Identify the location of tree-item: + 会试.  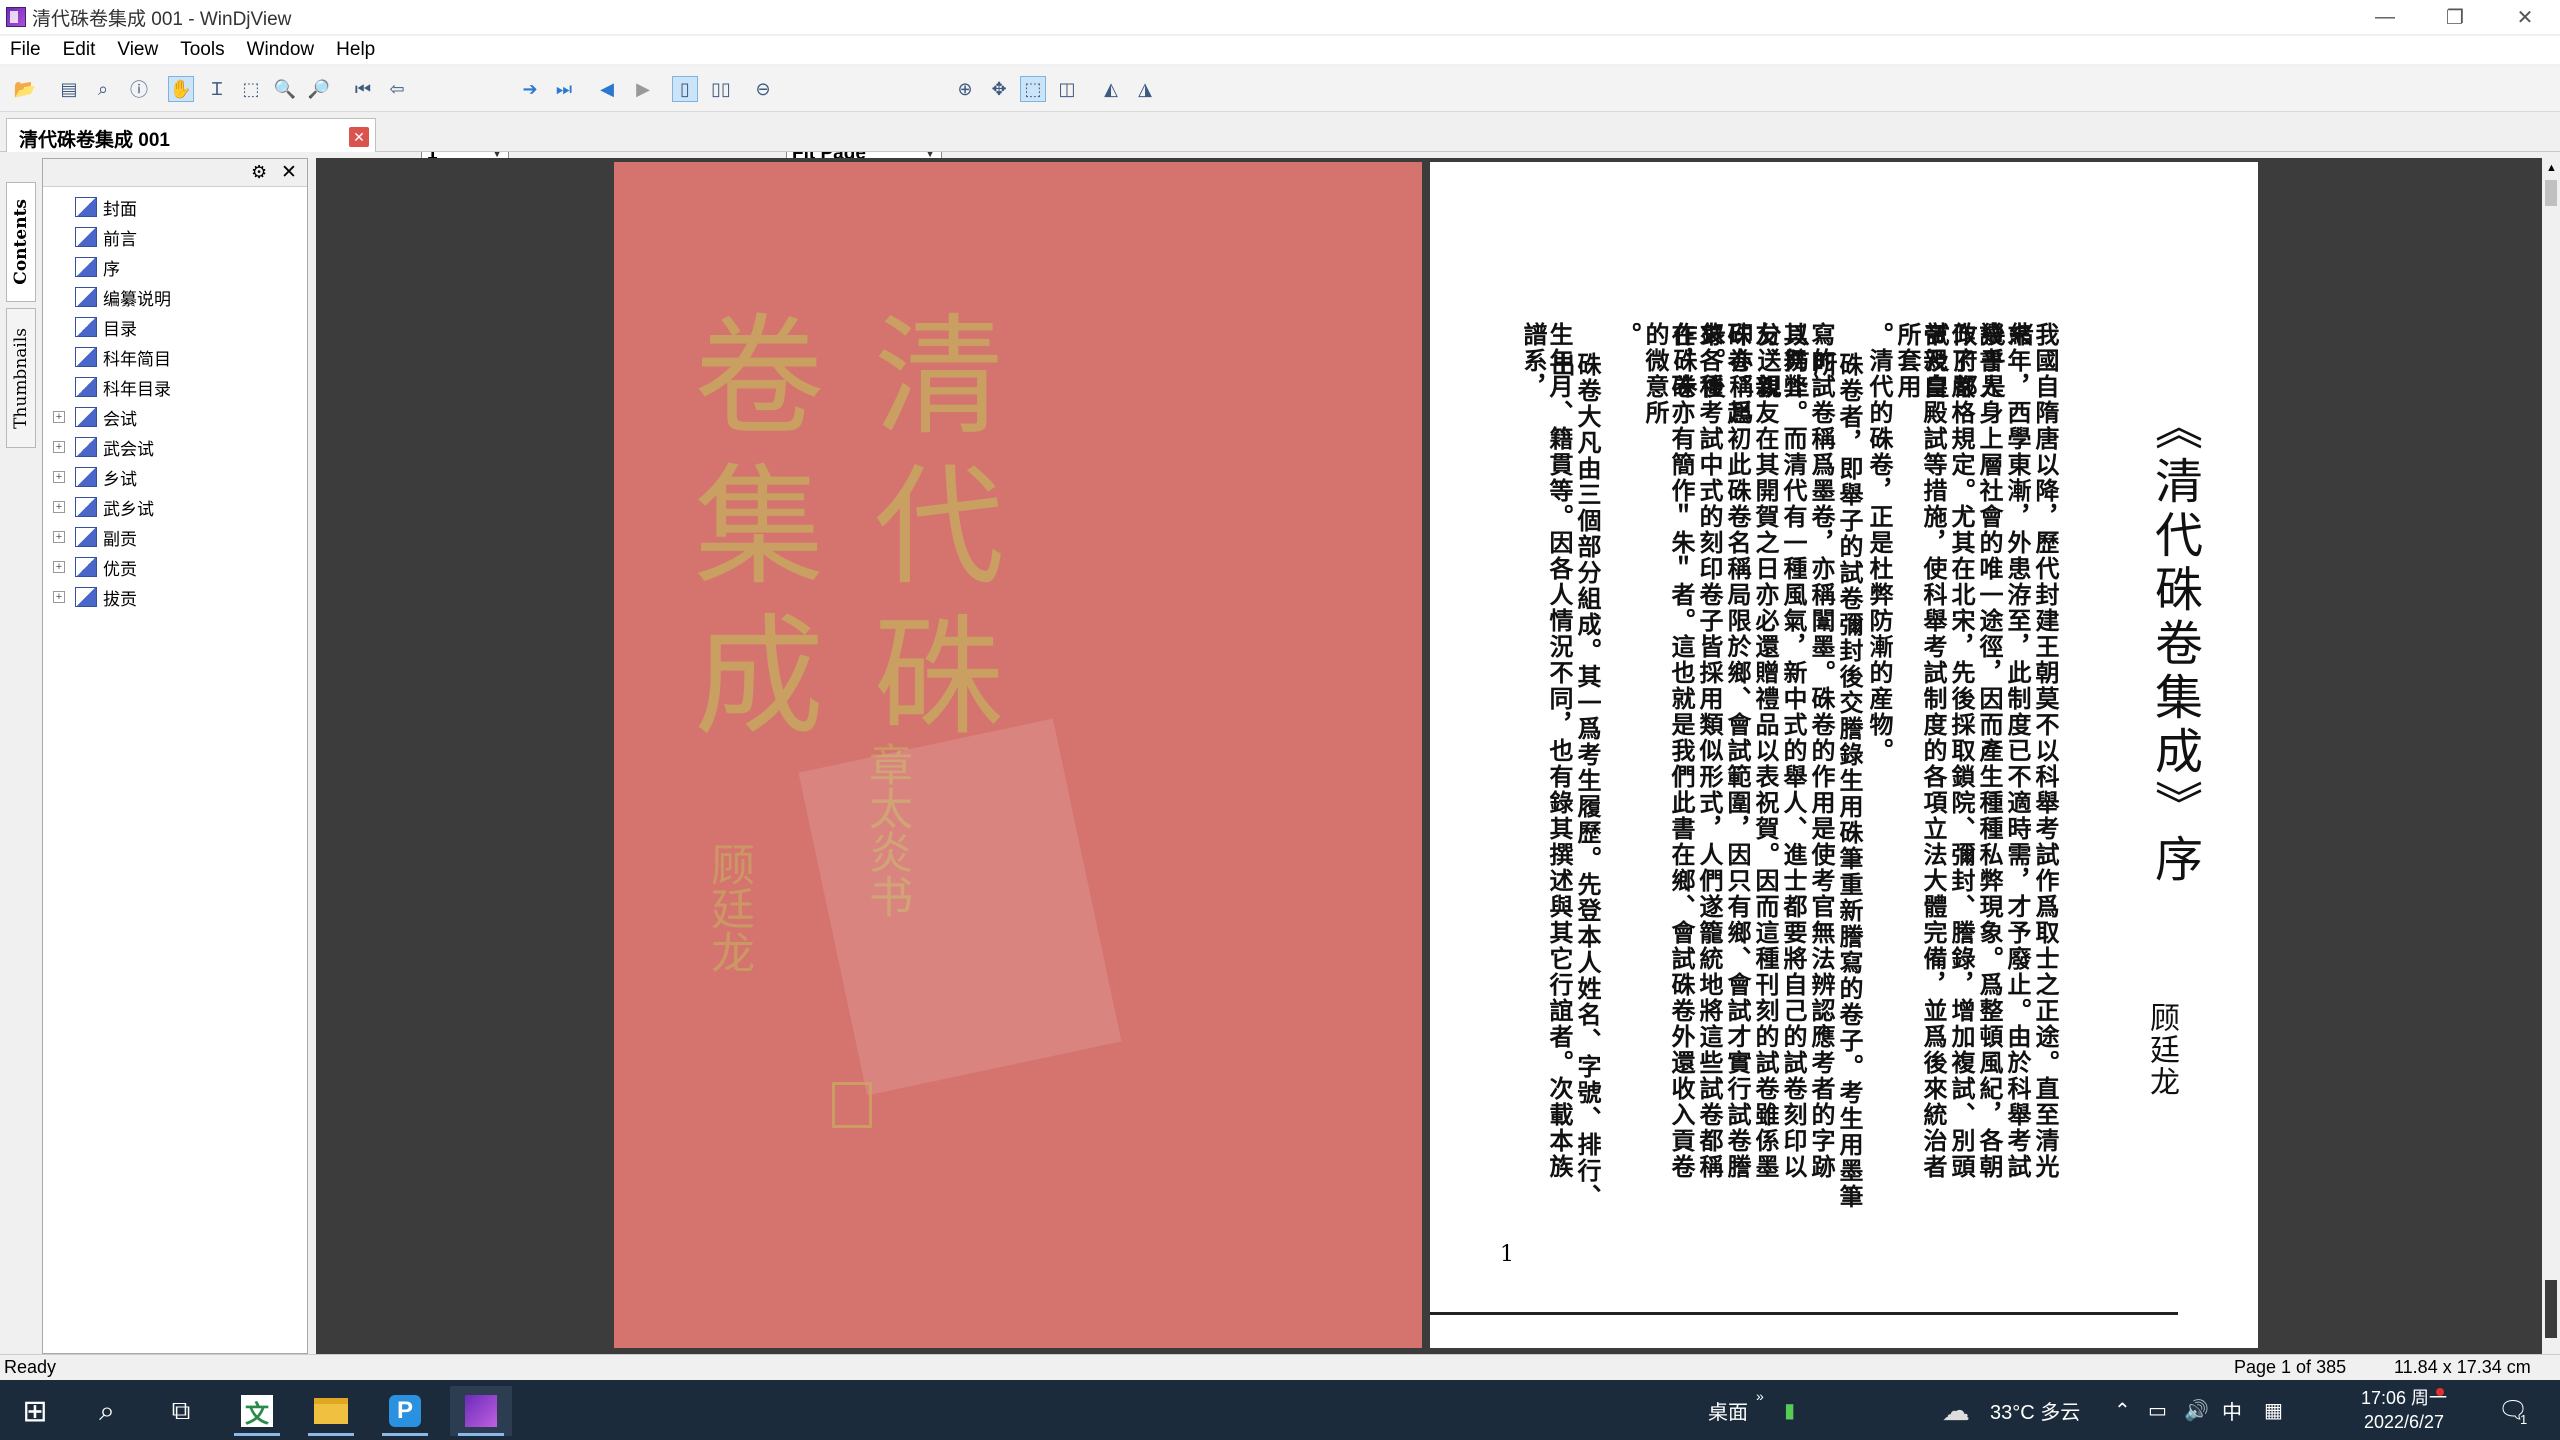
(95, 417).